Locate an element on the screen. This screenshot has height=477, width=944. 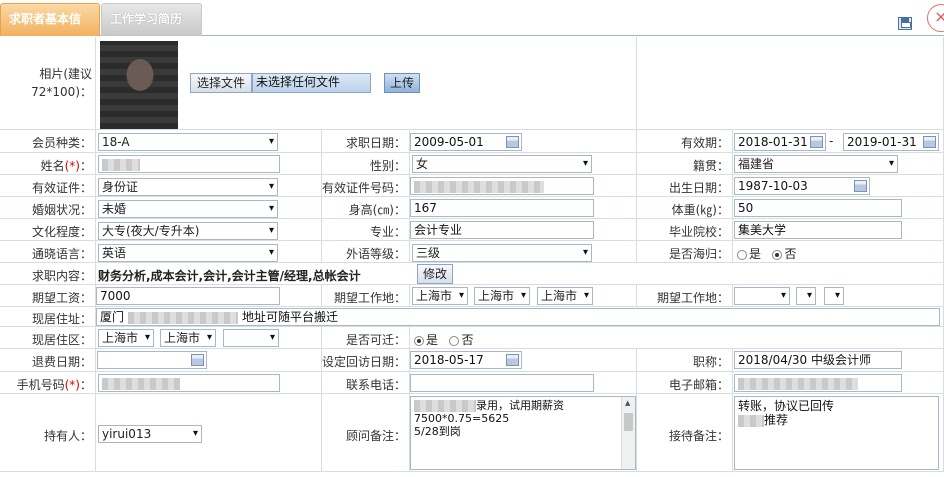
address-label: 现居住址： is located at coordinates (61, 319).